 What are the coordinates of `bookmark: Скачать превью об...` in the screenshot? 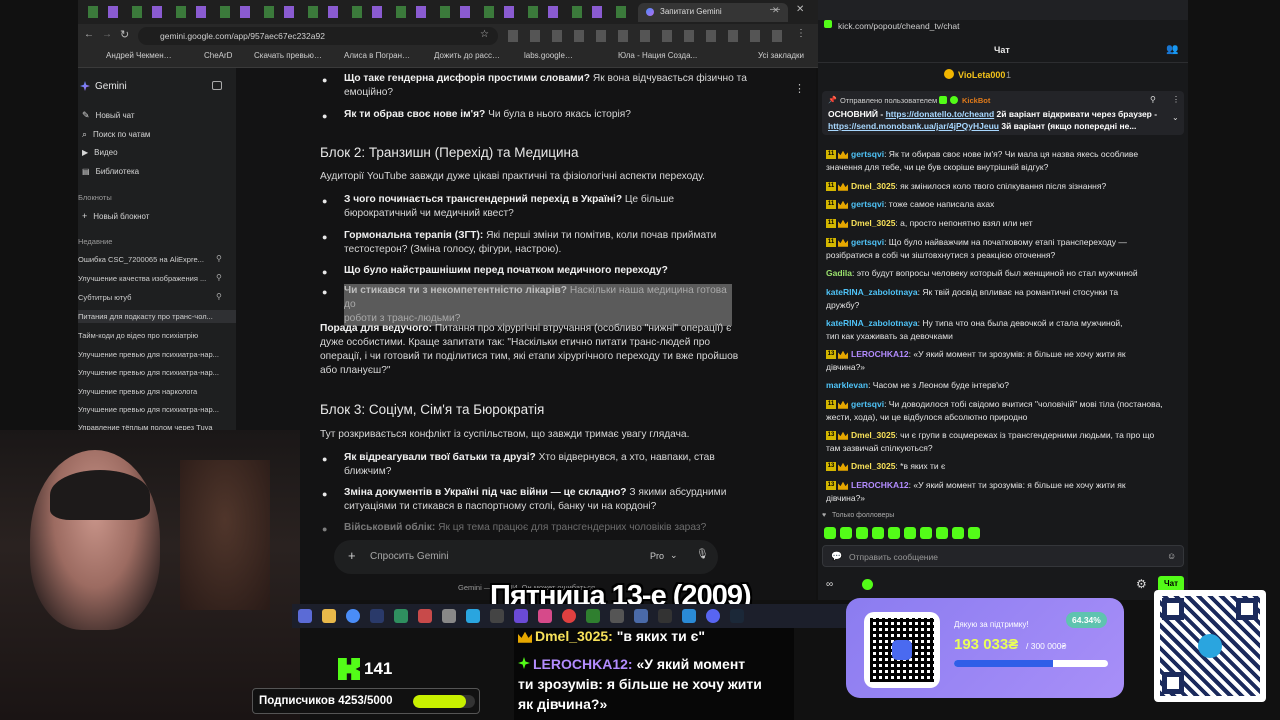 It's located at (289, 55).